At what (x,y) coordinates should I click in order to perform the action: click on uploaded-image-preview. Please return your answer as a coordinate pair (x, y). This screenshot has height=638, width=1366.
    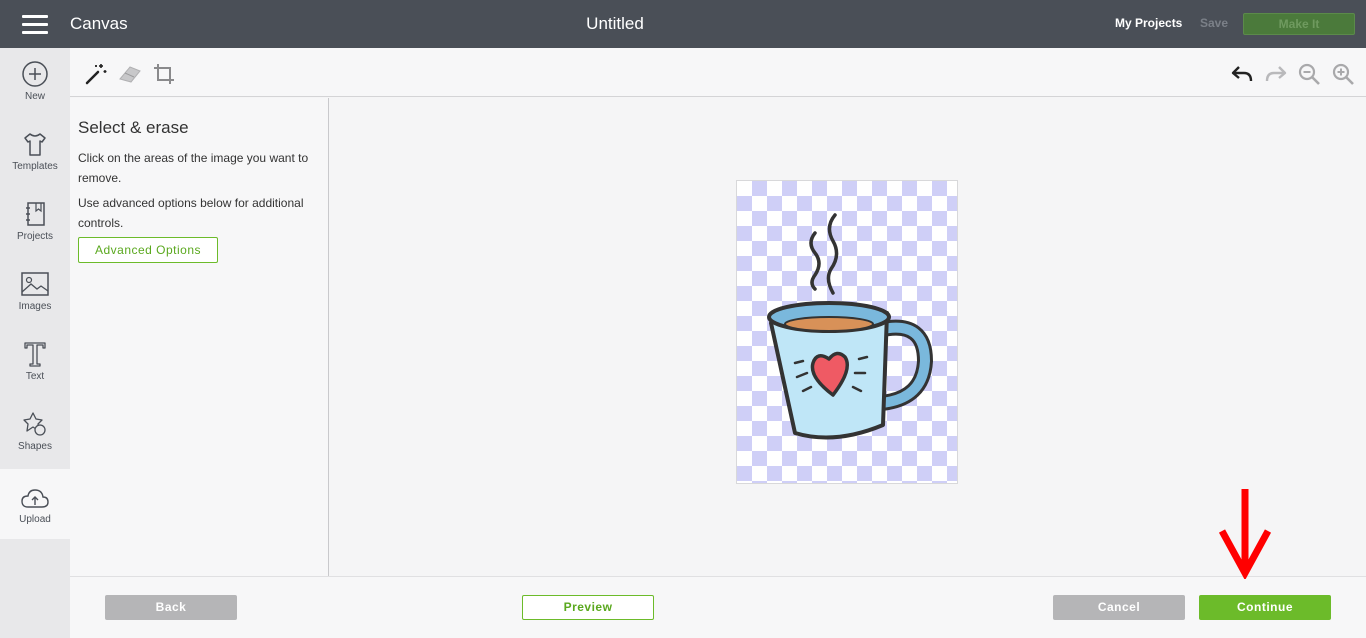
    Looking at the image, I should click on (847, 332).